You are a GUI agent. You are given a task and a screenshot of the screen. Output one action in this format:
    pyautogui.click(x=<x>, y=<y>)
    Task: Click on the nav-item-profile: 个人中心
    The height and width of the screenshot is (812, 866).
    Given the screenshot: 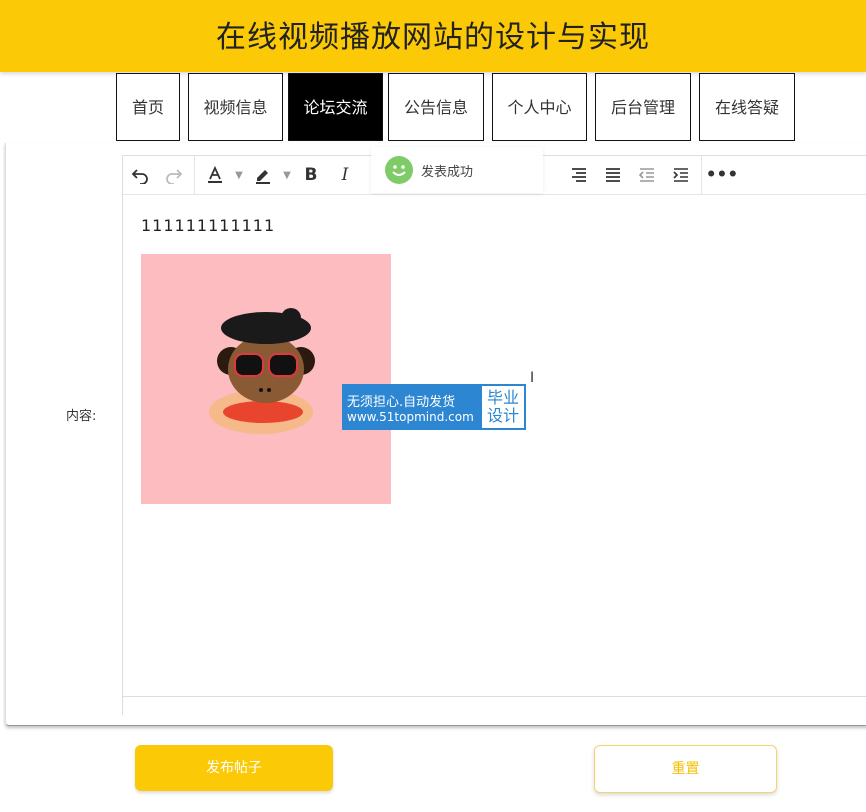 What is the action you would take?
    pyautogui.click(x=539, y=107)
    